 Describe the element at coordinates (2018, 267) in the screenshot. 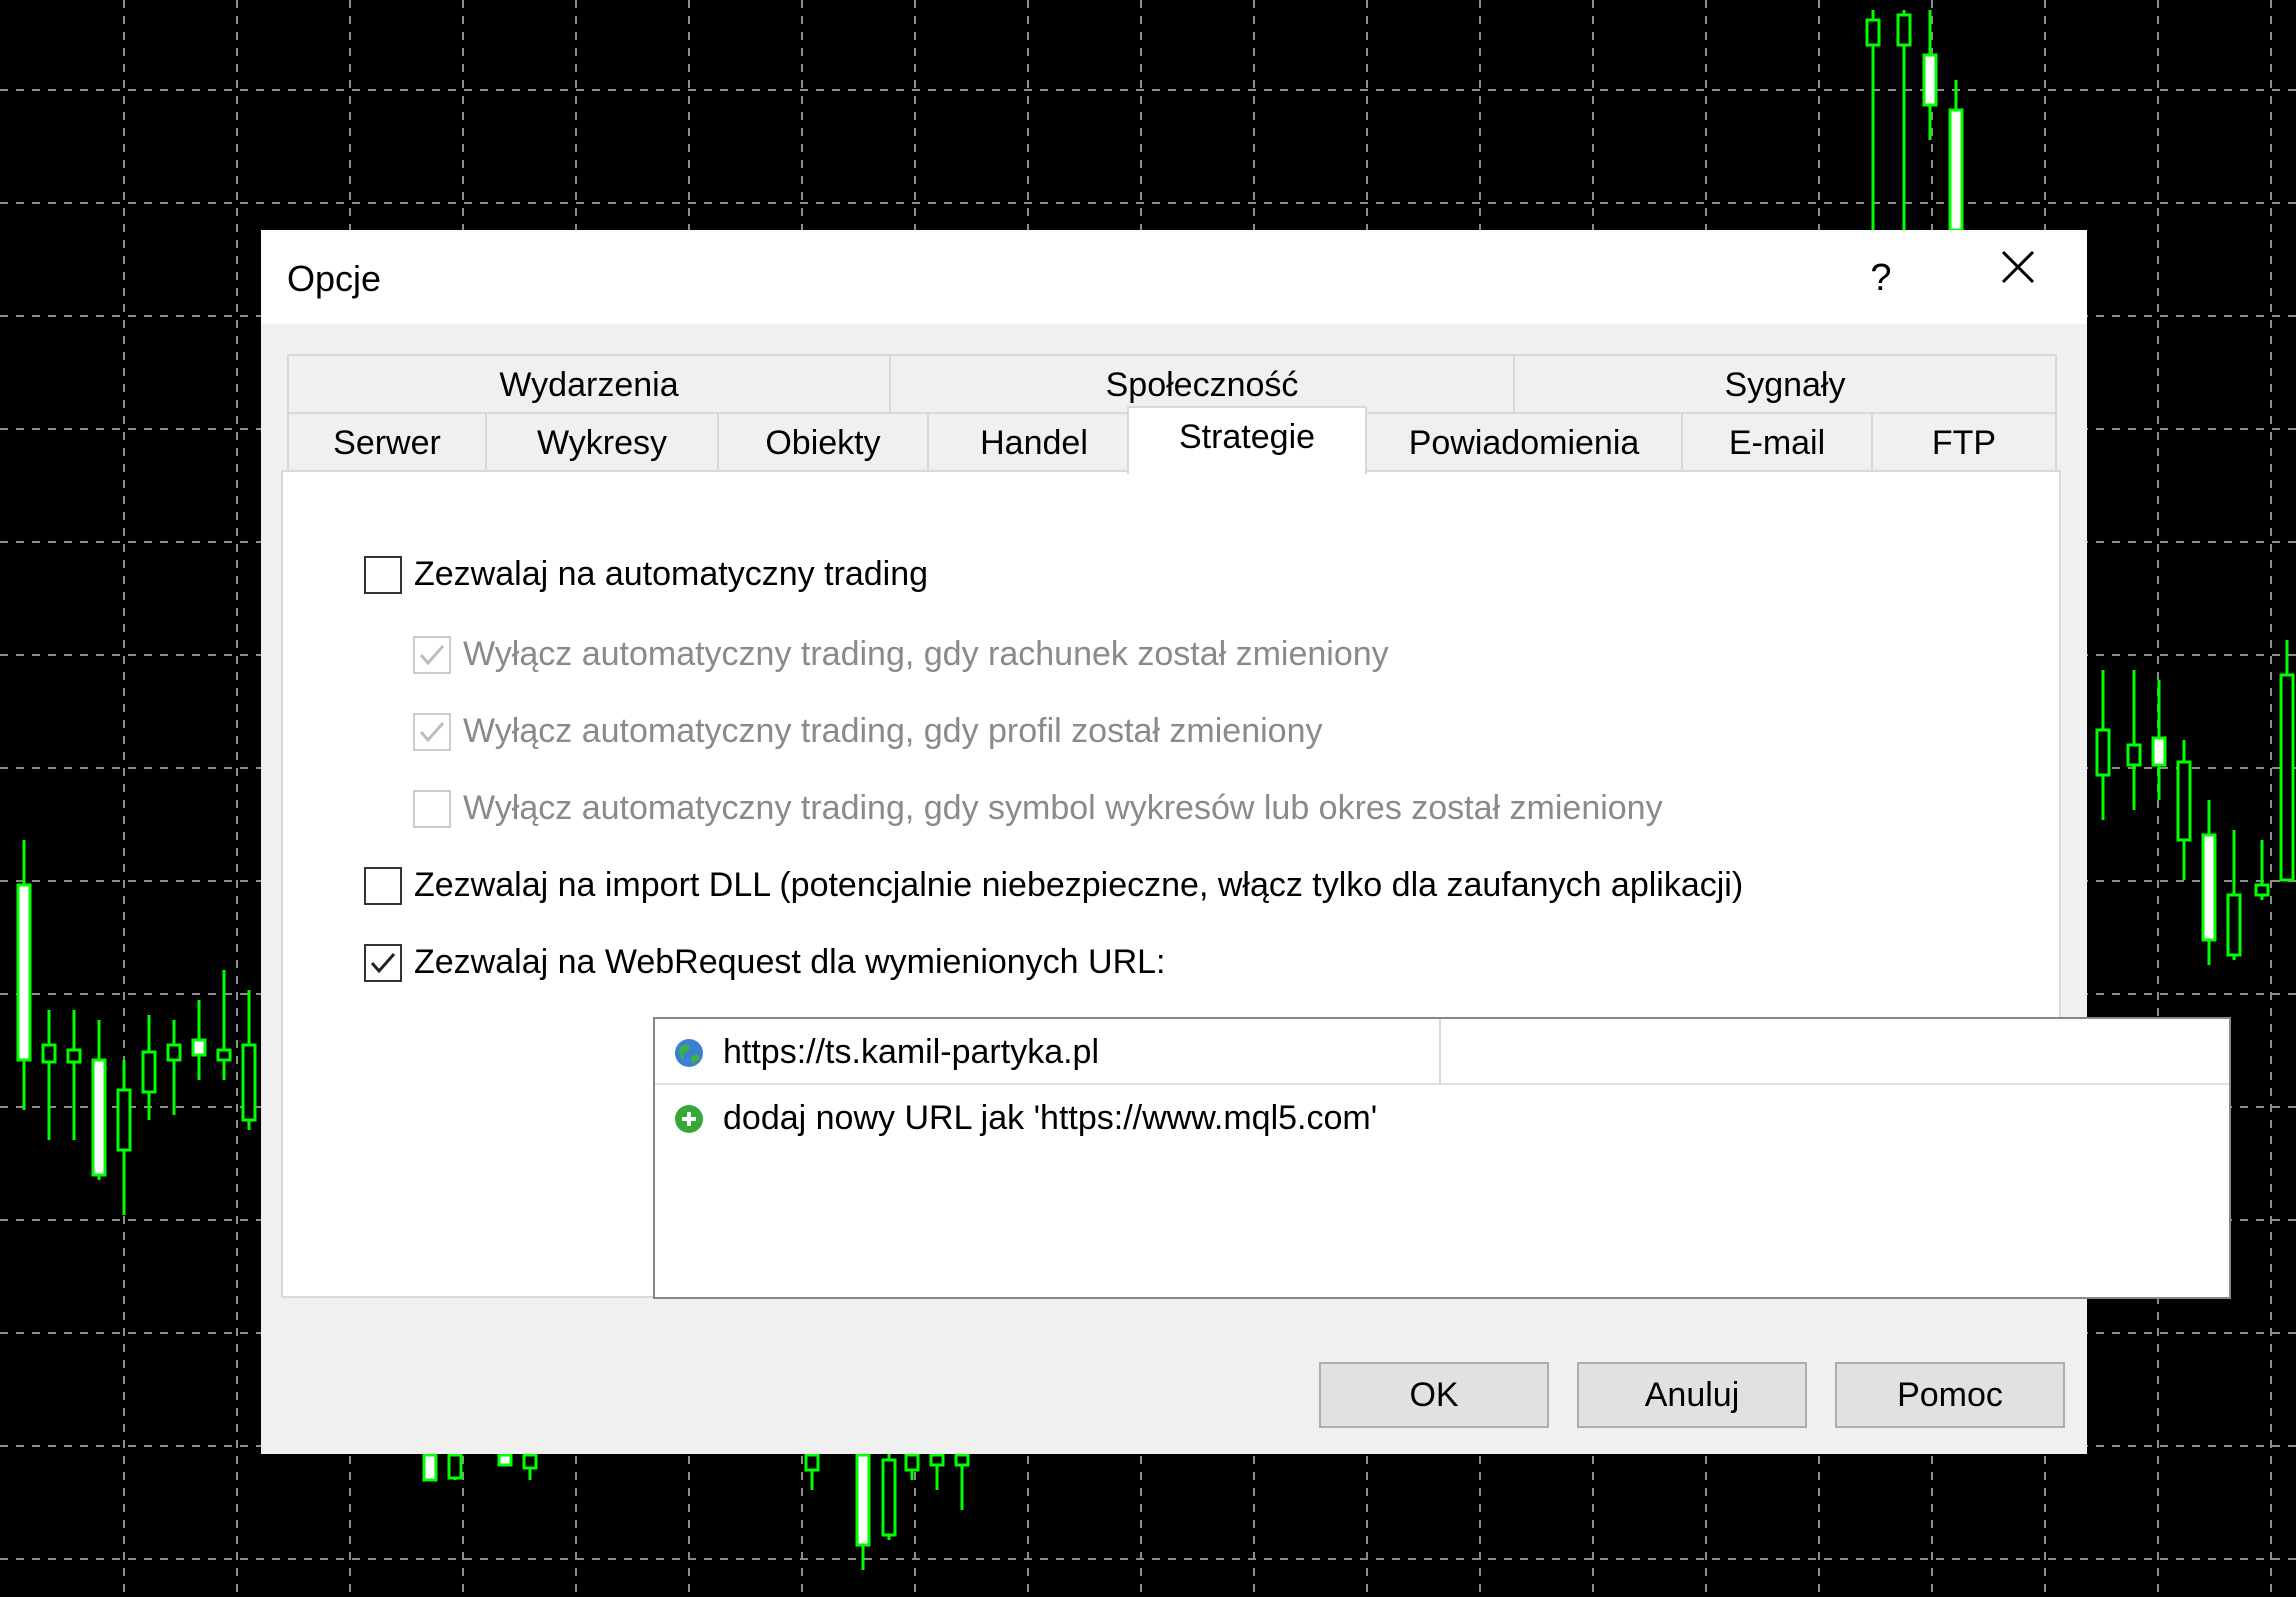

I see `close-icon` at that location.